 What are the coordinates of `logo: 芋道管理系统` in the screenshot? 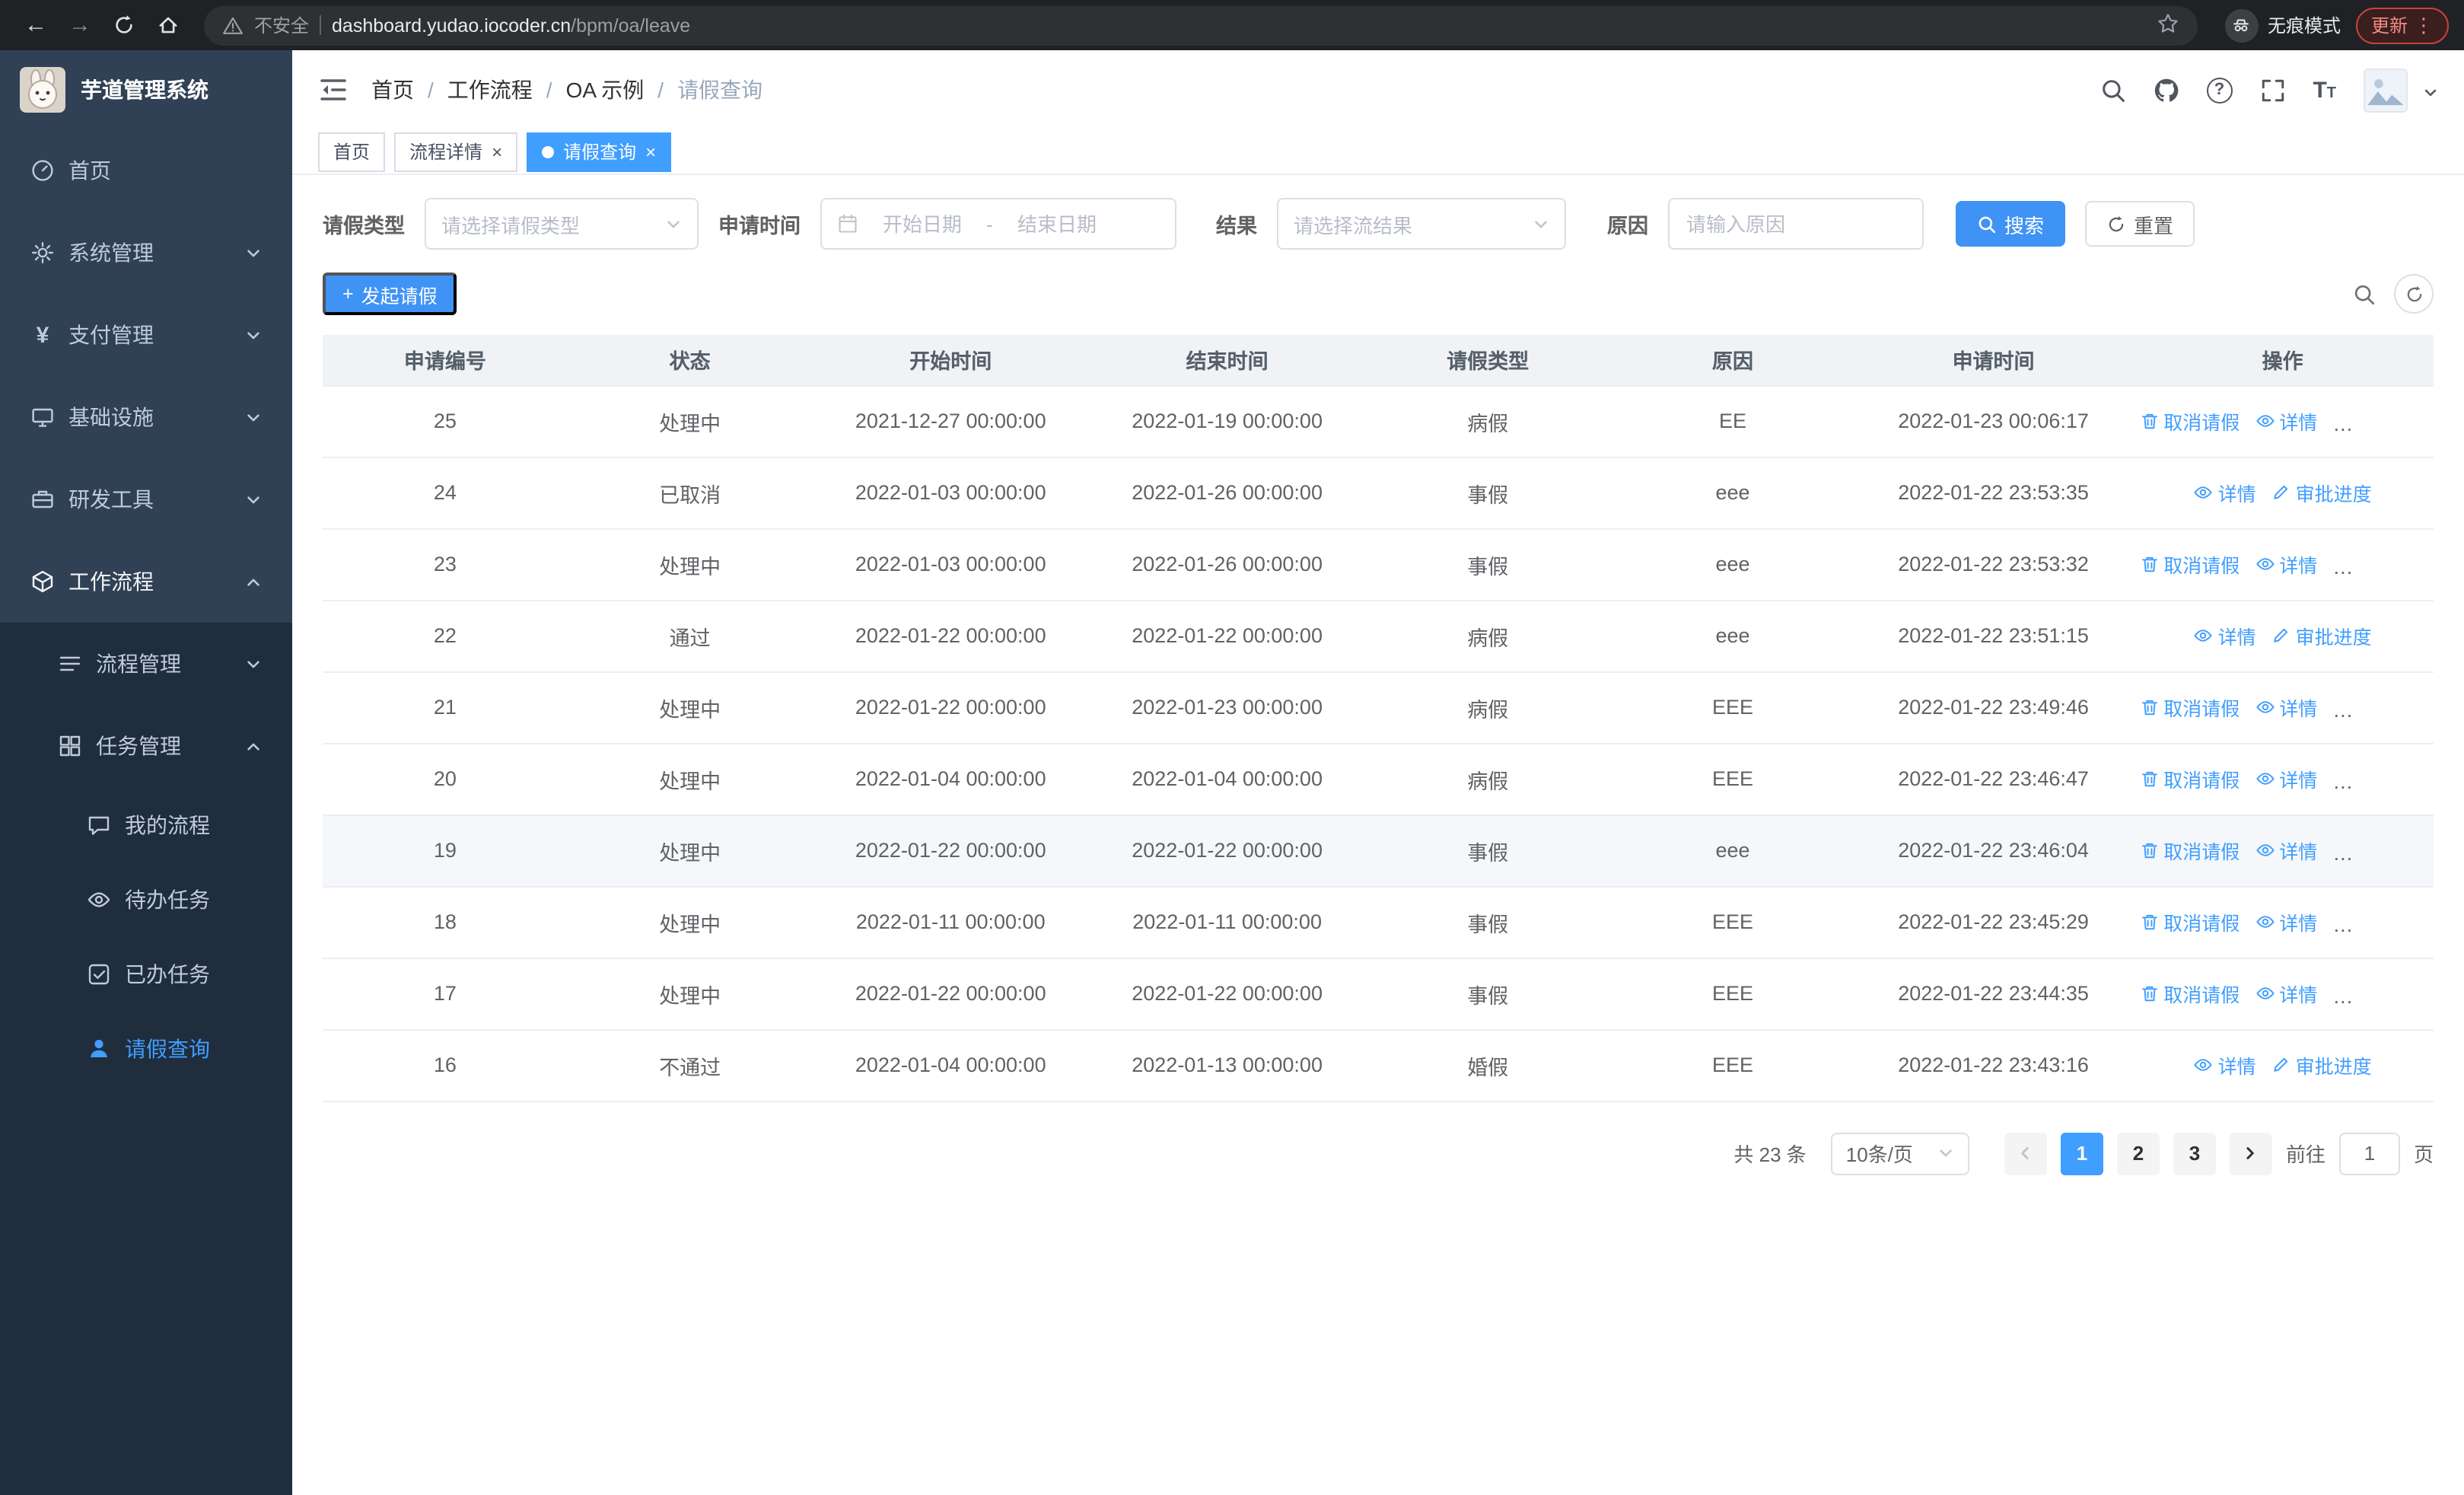 It's located at (146, 90).